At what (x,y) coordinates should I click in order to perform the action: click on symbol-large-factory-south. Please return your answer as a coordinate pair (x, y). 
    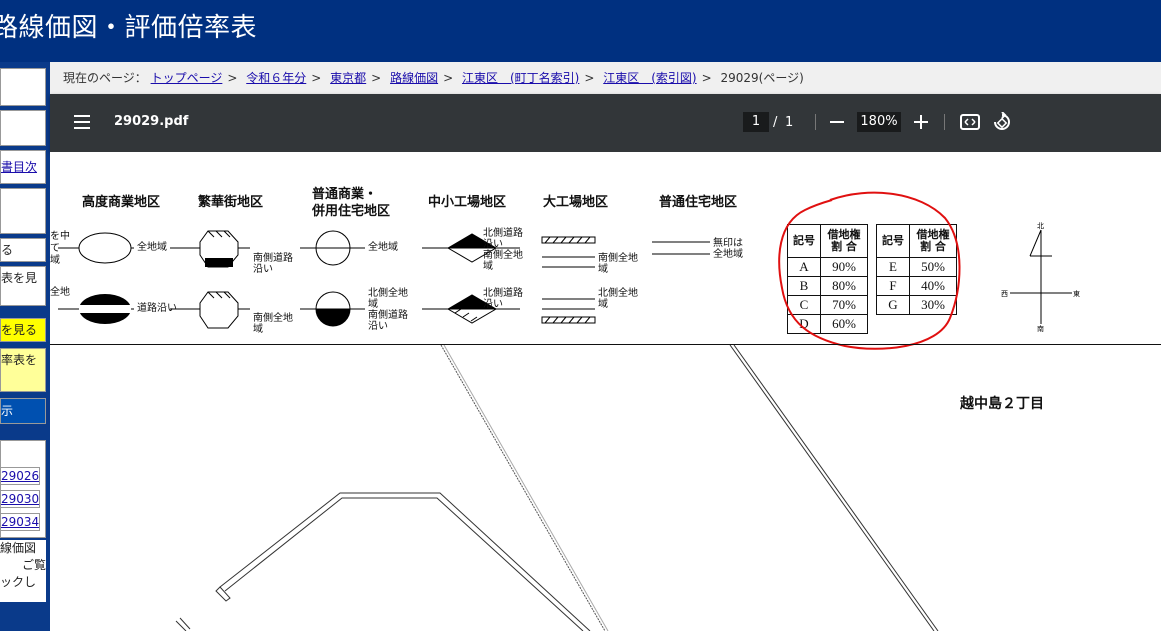
    Looking at the image, I should click on (568, 252).